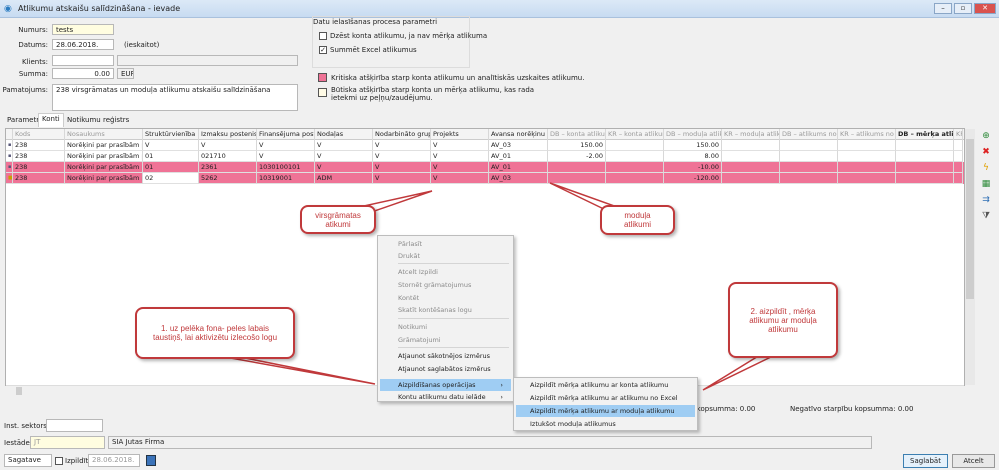 The height and width of the screenshot is (470, 999). What do you see at coordinates (739, 372) in the screenshot?
I see `arrow-step2` at bounding box center [739, 372].